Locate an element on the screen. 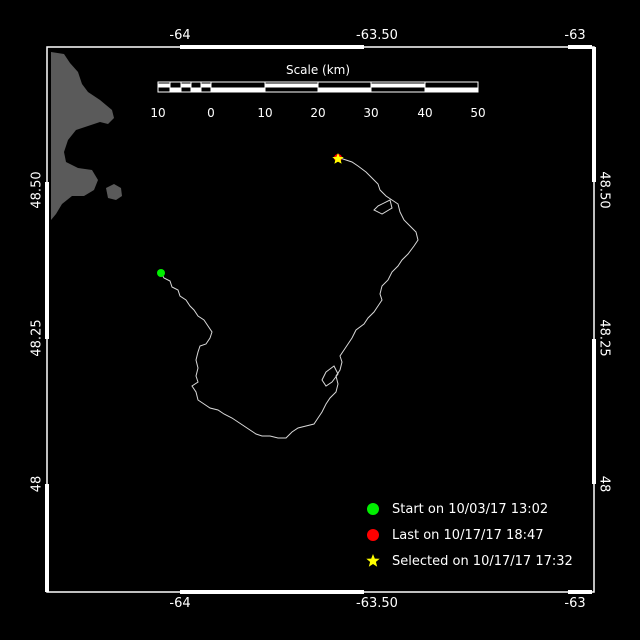 This screenshot has height=640, width=640. yellow-star-icon is located at coordinates (373, 560).